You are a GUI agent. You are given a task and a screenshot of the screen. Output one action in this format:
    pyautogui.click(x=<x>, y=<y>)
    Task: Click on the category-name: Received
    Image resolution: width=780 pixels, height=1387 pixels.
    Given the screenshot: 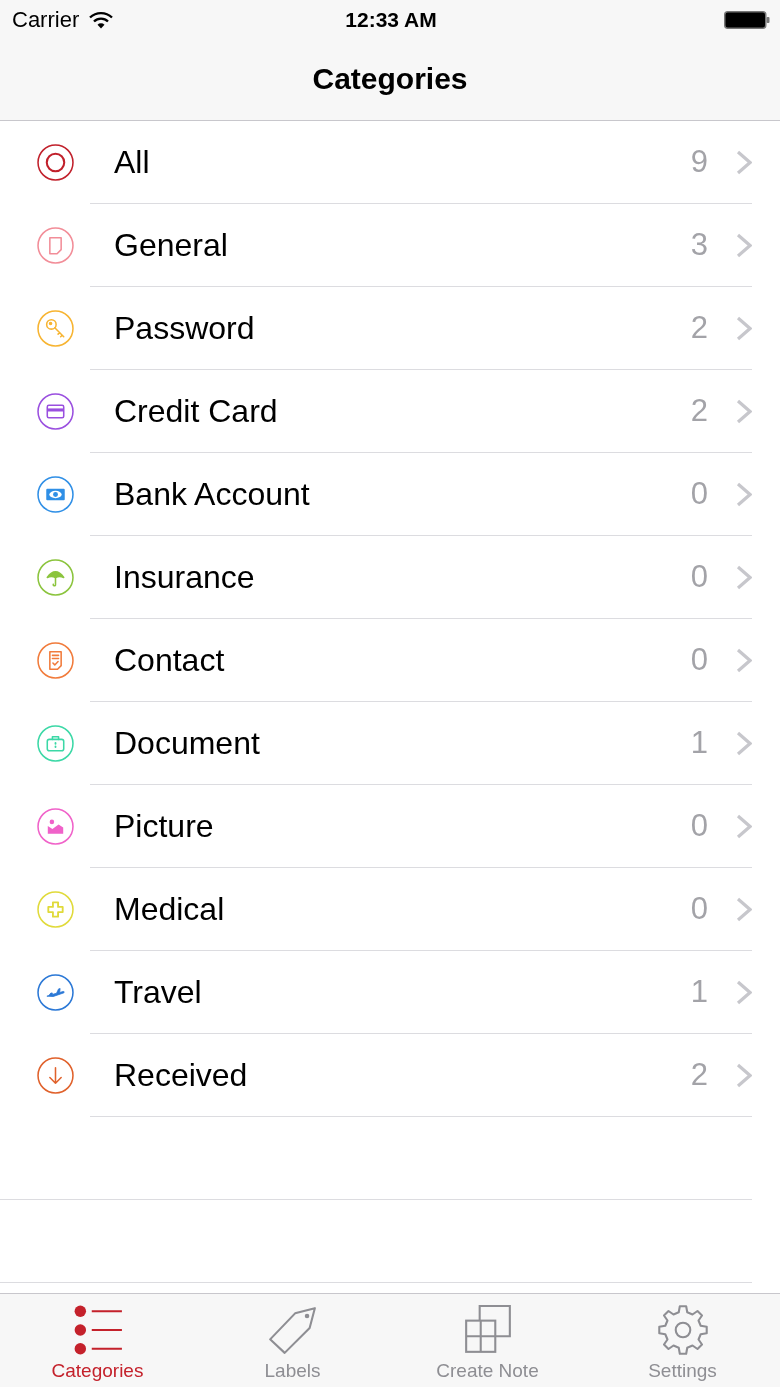 What is the action you would take?
    pyautogui.click(x=402, y=1075)
    